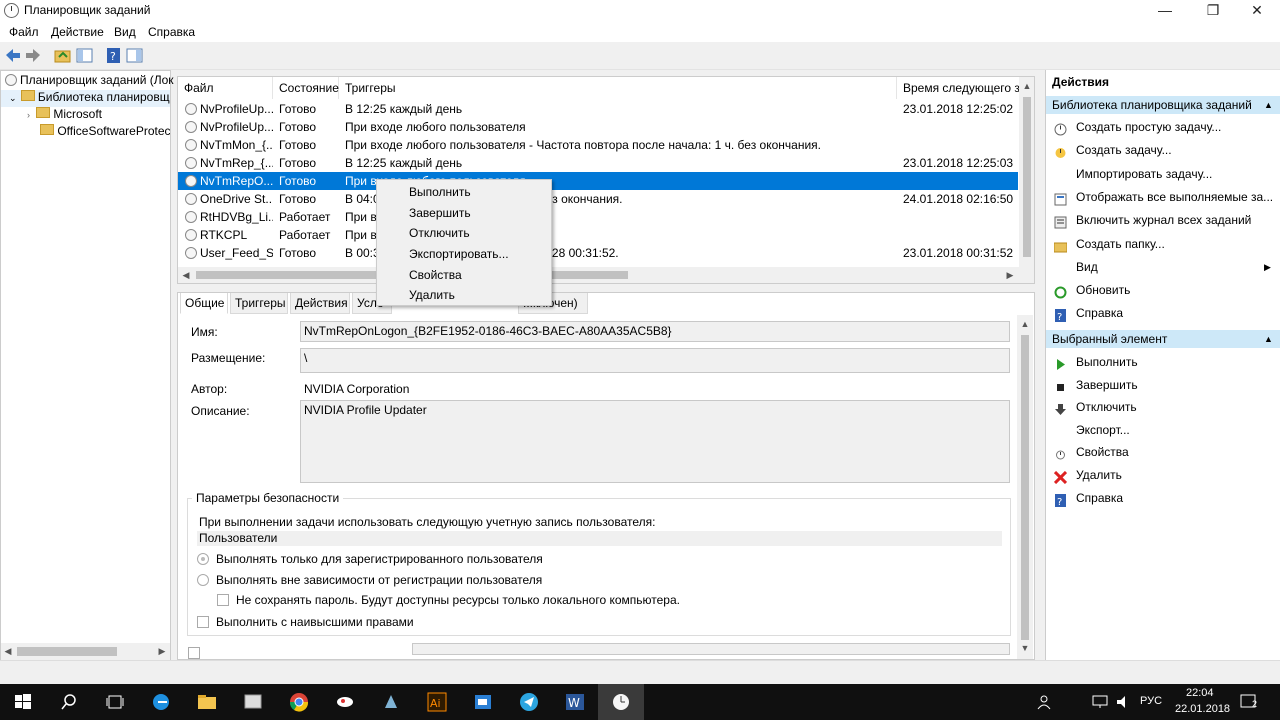 This screenshot has height=720, width=1280. What do you see at coordinates (575, 702) in the screenshot?
I see `word-icon: W` at bounding box center [575, 702].